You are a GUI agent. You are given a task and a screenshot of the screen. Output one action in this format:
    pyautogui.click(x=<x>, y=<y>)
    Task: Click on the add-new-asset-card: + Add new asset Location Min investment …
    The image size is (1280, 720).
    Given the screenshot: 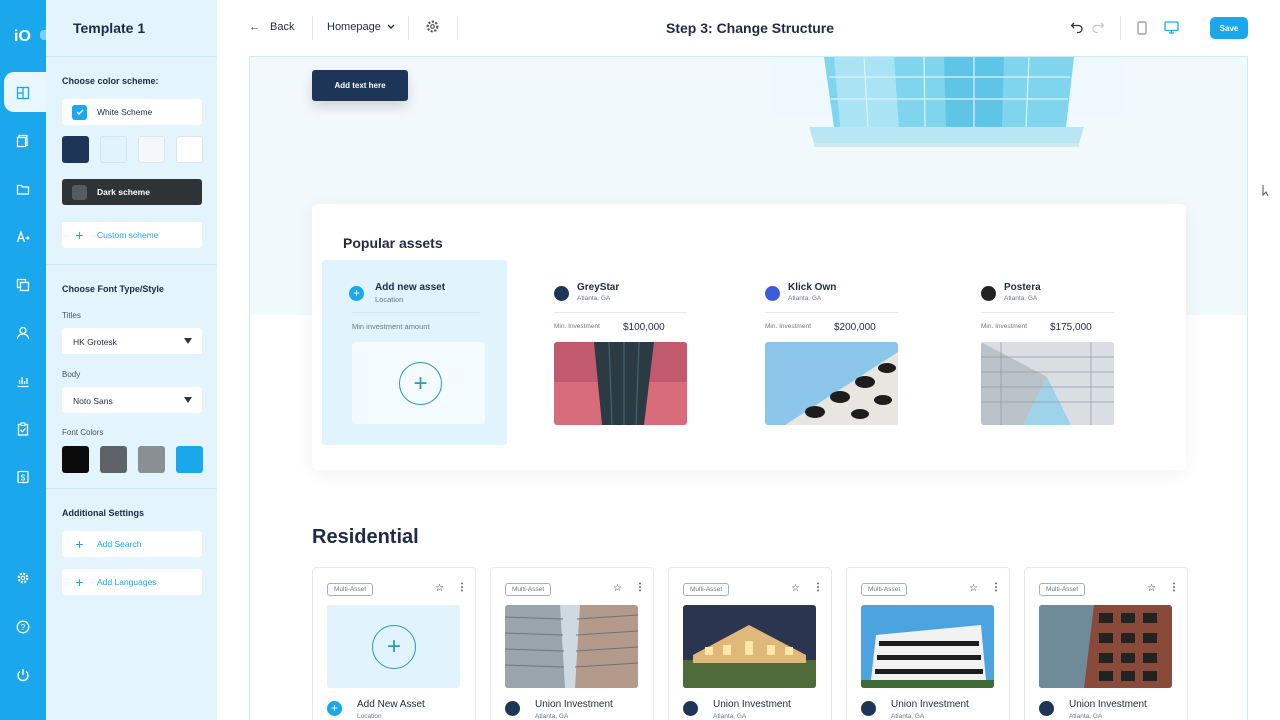 What is the action you would take?
    pyautogui.click(x=414, y=352)
    